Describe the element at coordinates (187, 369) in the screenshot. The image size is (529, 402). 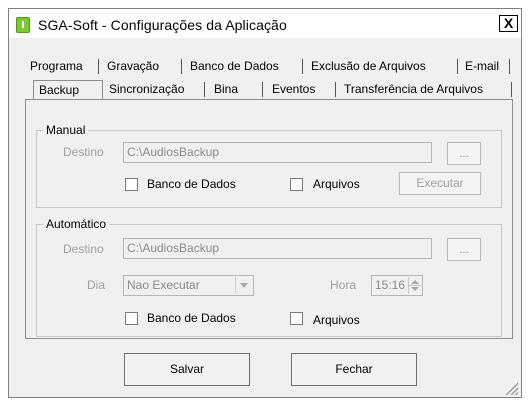
I see `save-button: Salvar` at that location.